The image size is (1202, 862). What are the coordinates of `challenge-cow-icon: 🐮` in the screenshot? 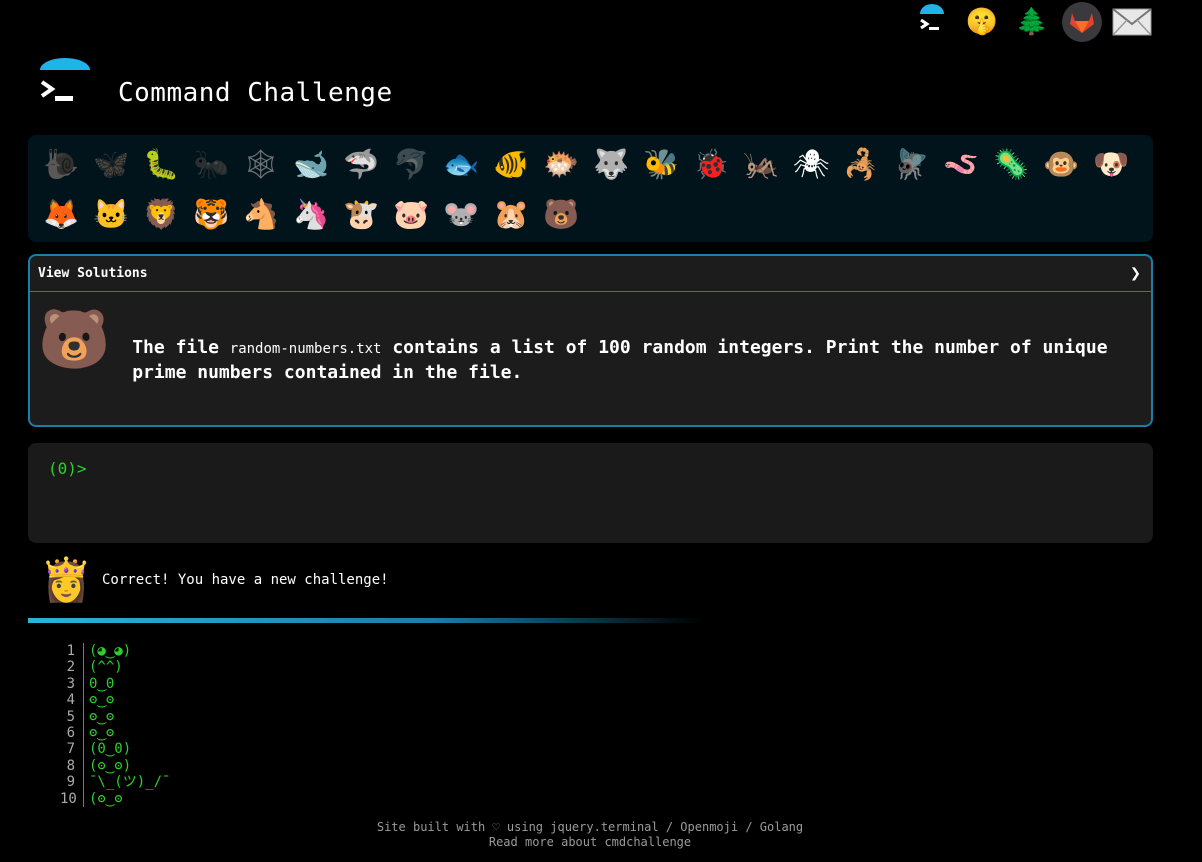 It's located at (361, 214).